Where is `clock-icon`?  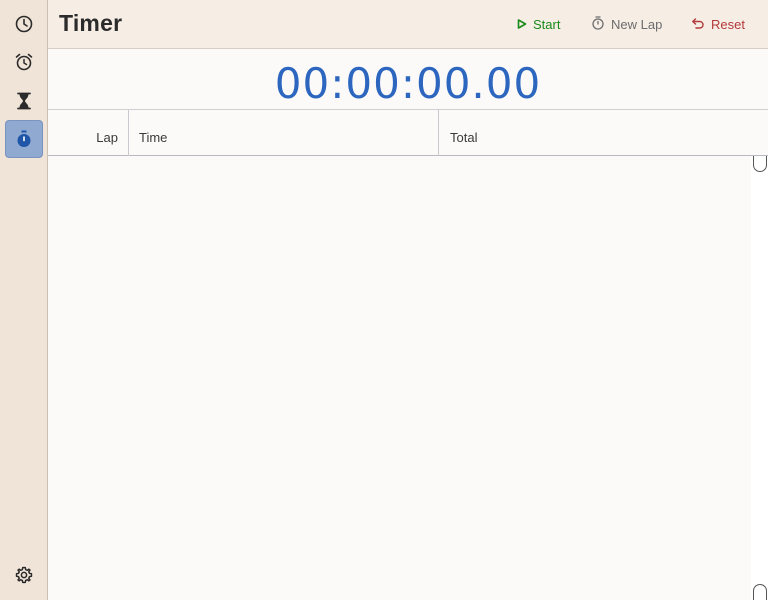 clock-icon is located at coordinates (24, 24).